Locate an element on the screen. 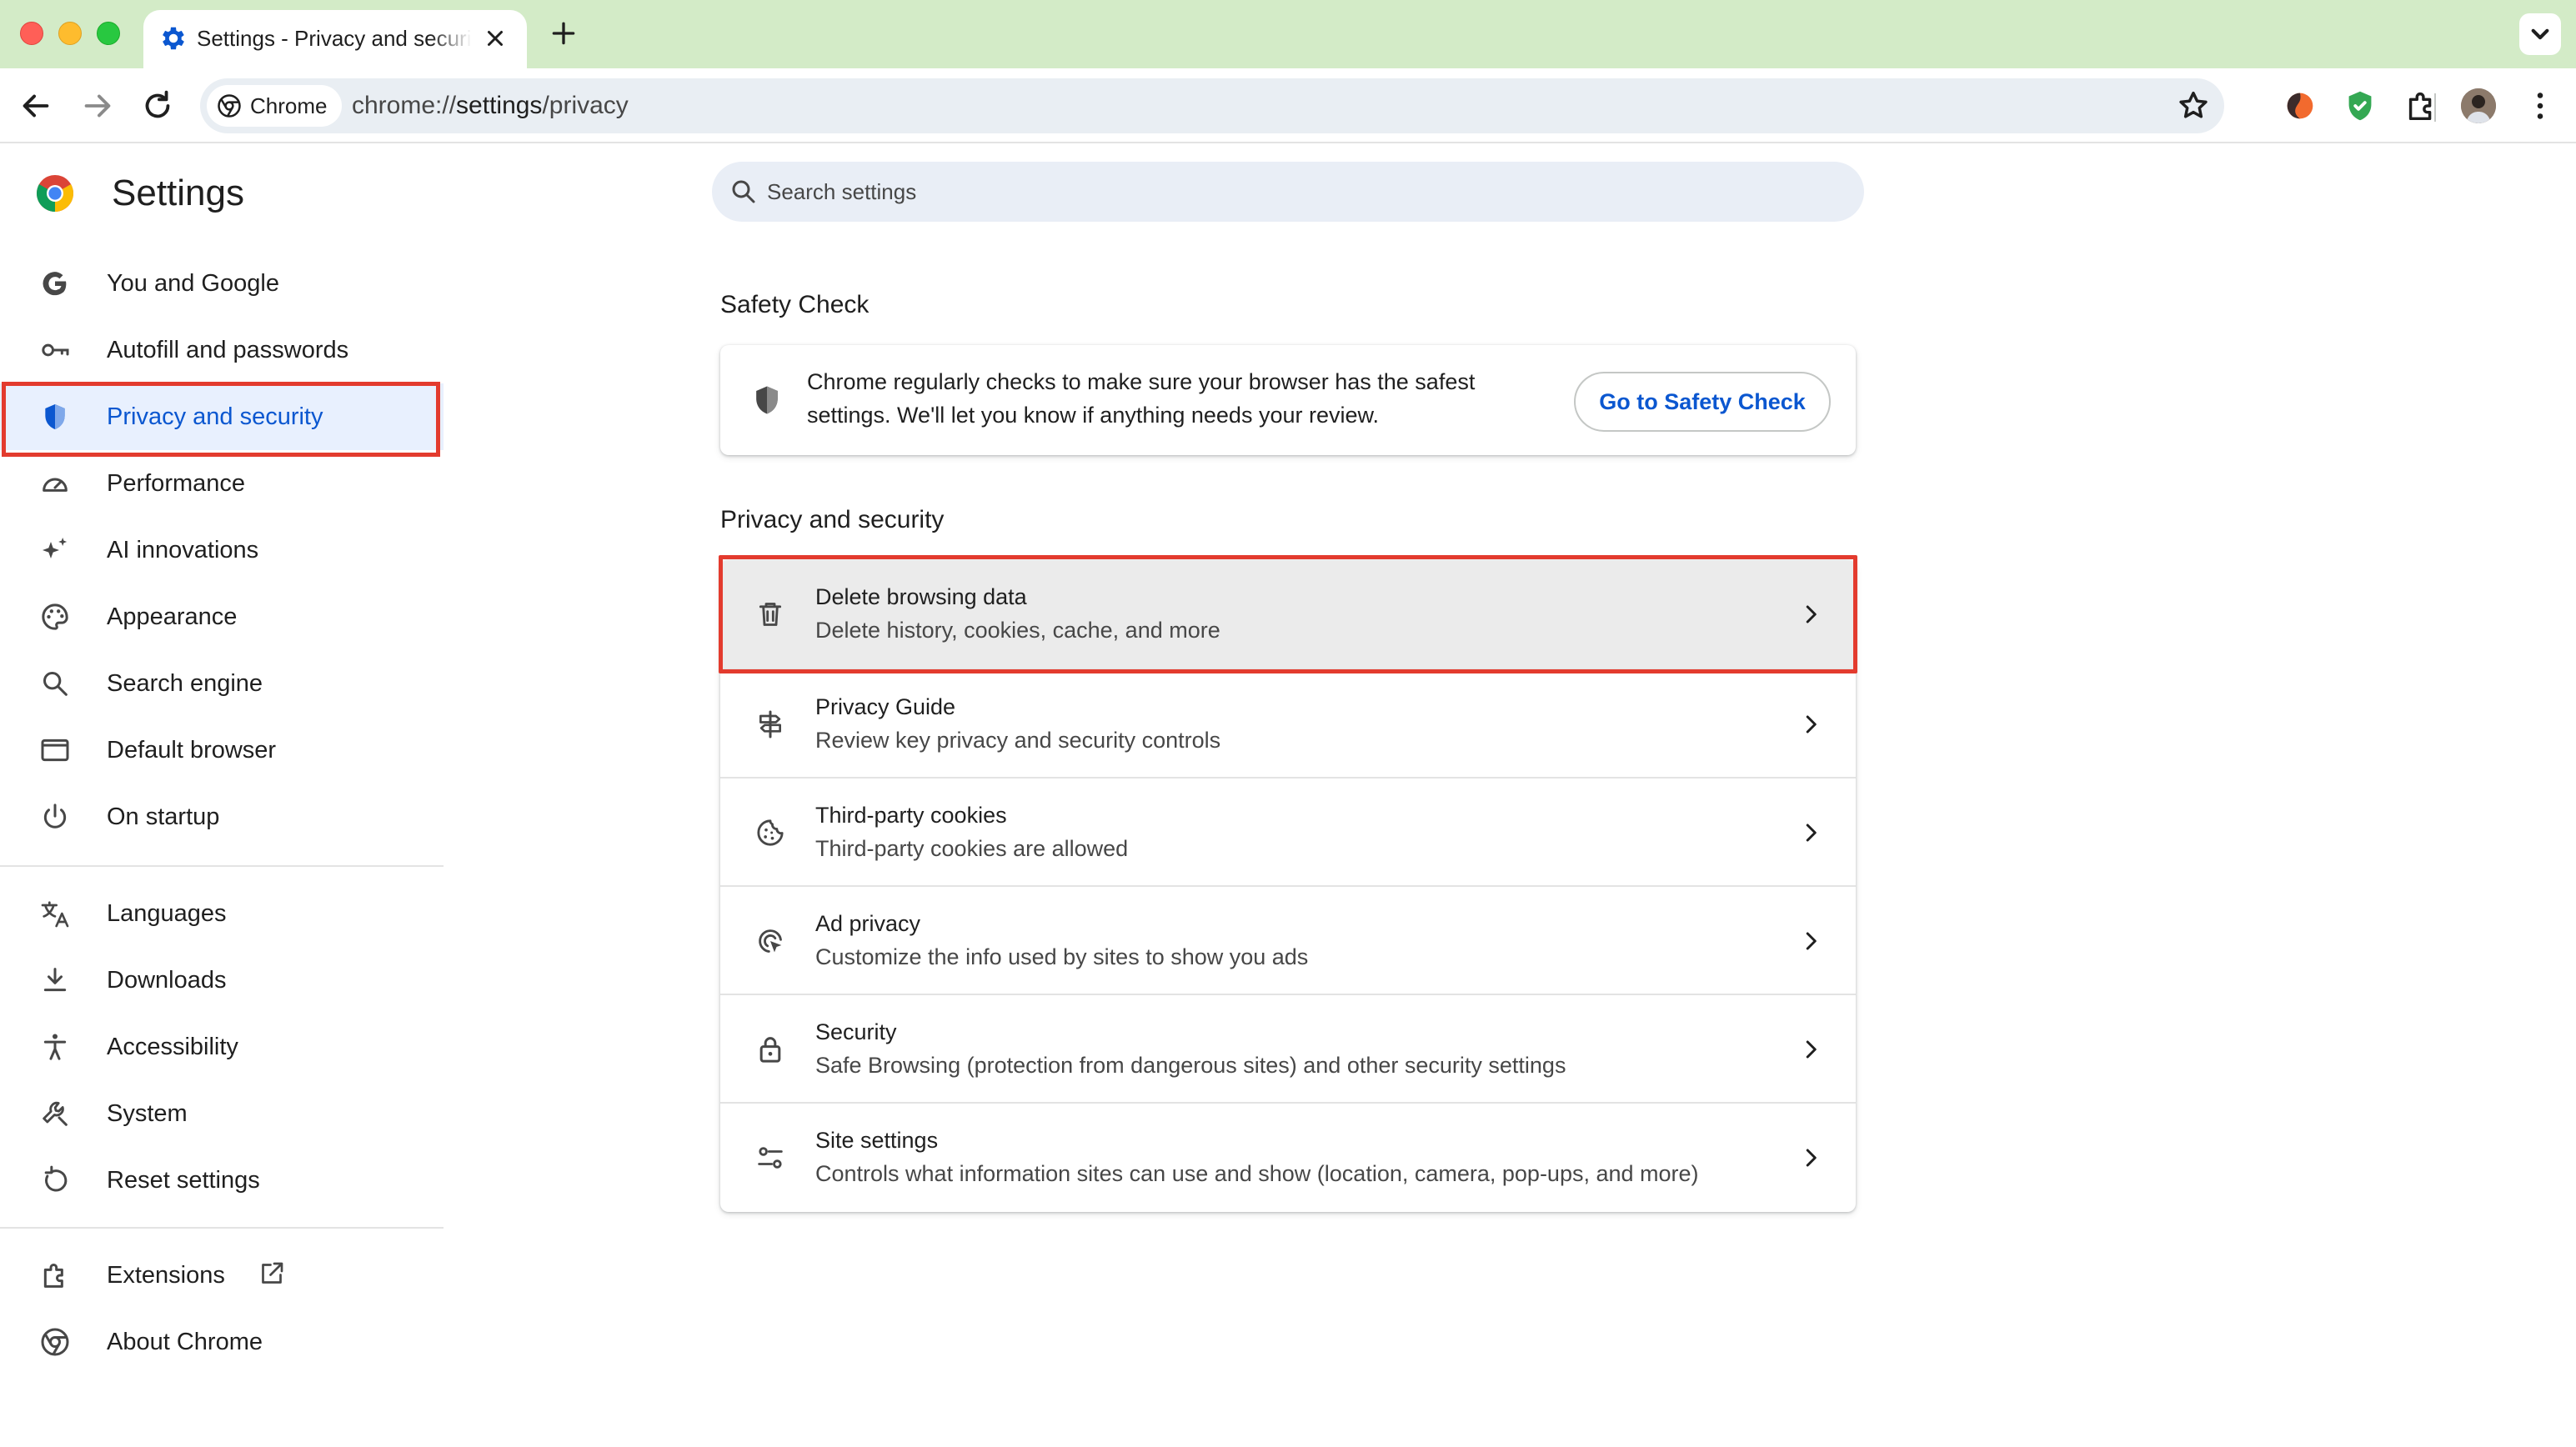 The image size is (2576, 1447). sidebar-item-label: Appearance is located at coordinates (172, 616).